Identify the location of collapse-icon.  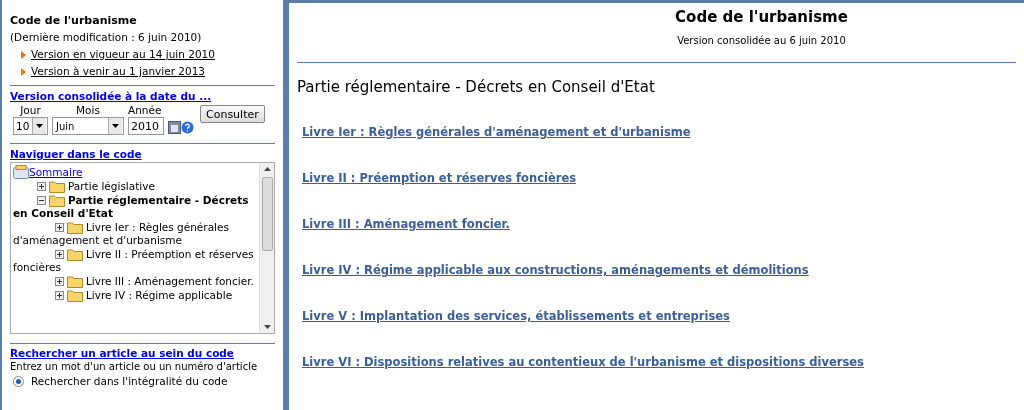
(41, 200).